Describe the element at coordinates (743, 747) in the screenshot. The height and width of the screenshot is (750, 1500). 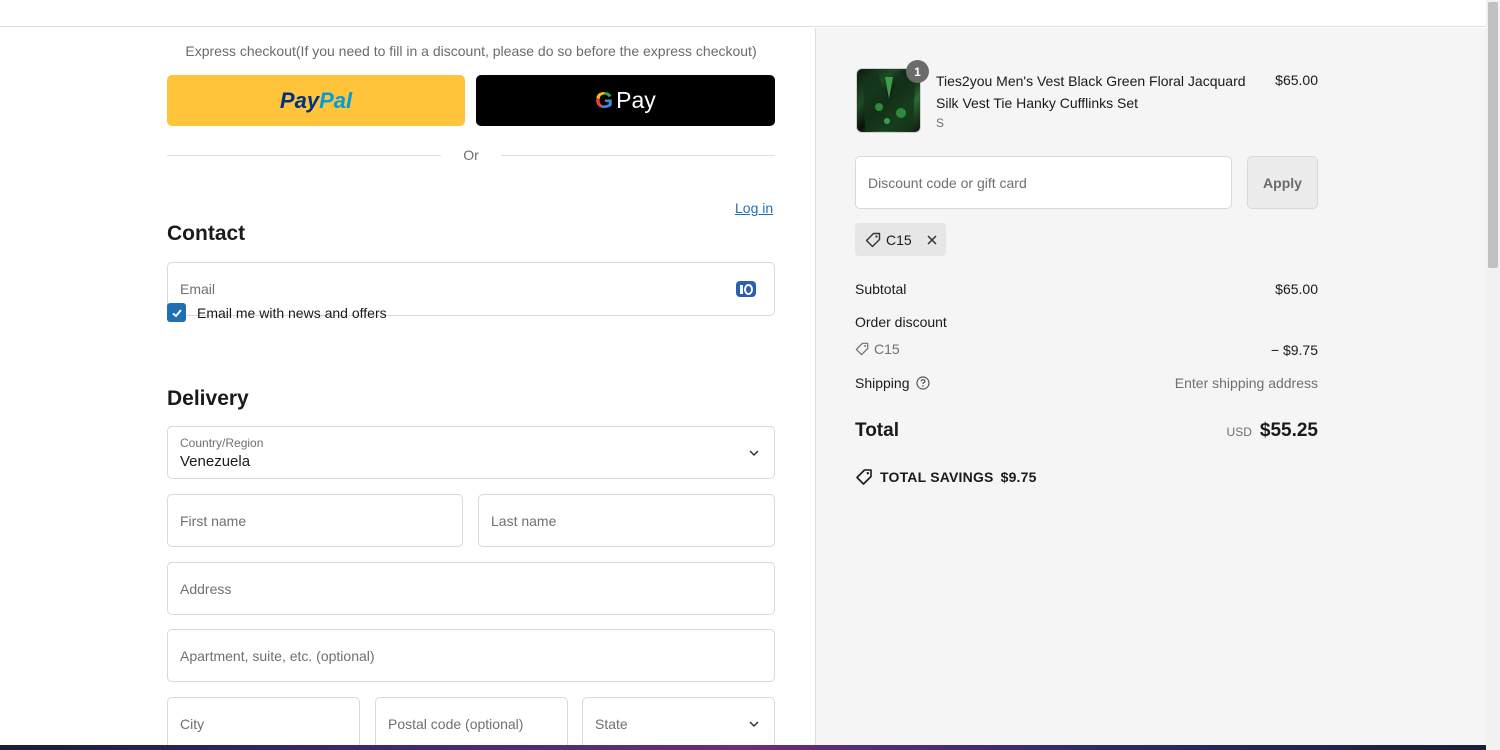
I see `taskbar-strip` at that location.